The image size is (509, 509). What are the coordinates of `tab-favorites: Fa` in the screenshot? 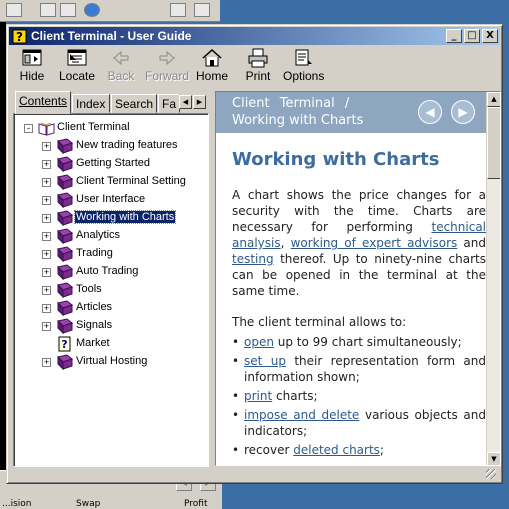 It's located at (169, 103).